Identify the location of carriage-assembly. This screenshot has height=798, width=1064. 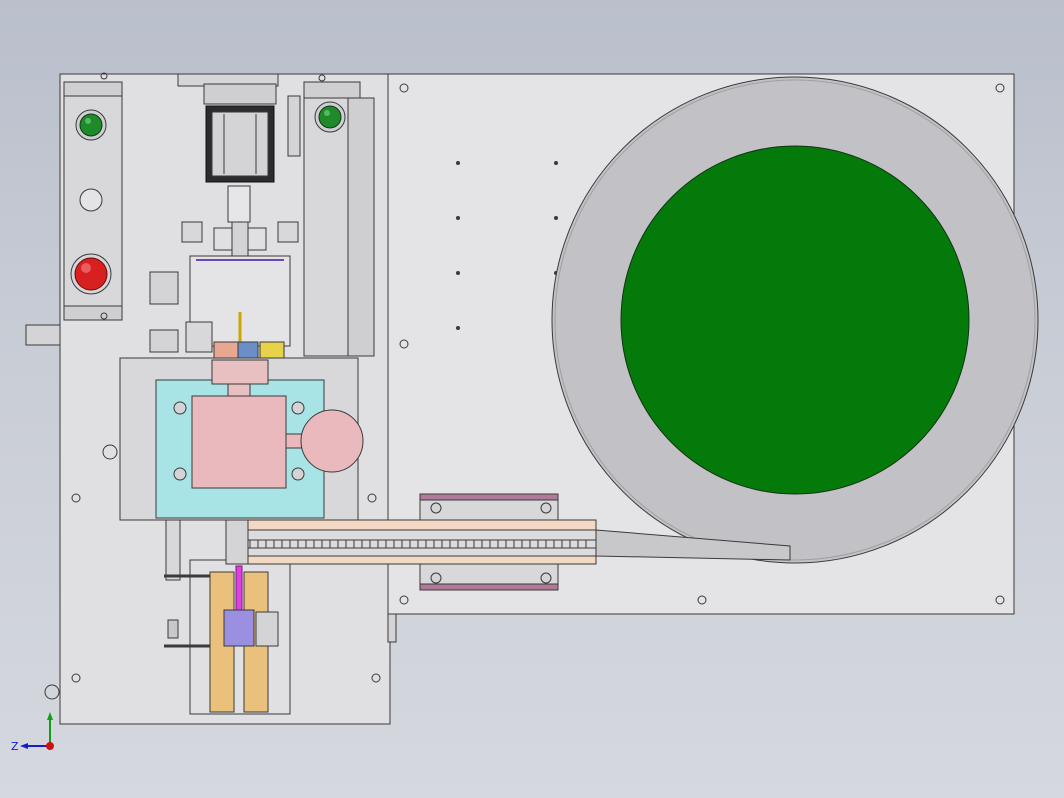
(248, 439).